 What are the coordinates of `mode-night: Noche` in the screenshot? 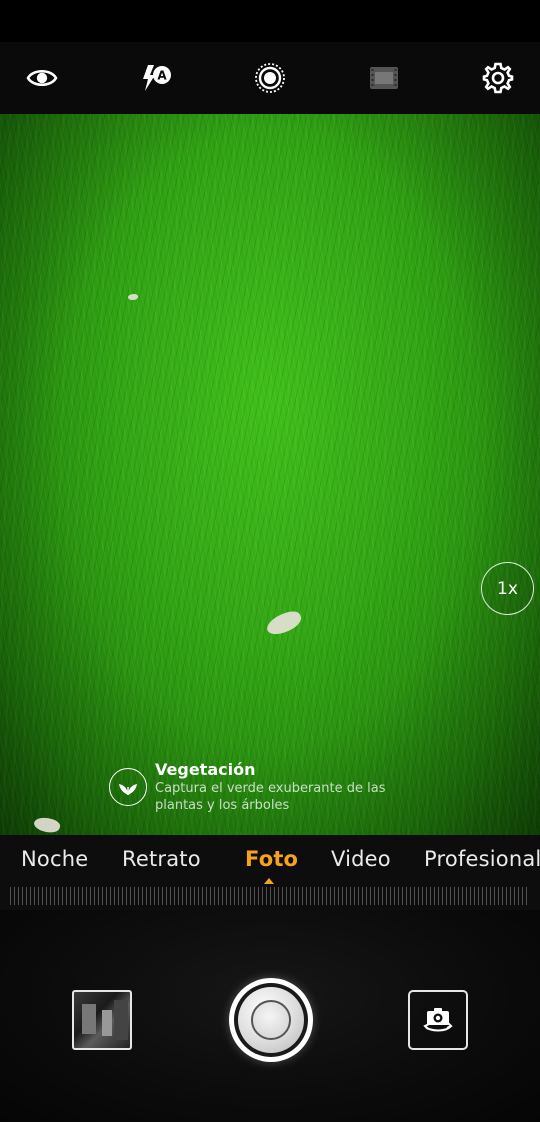 It's located at (54, 859).